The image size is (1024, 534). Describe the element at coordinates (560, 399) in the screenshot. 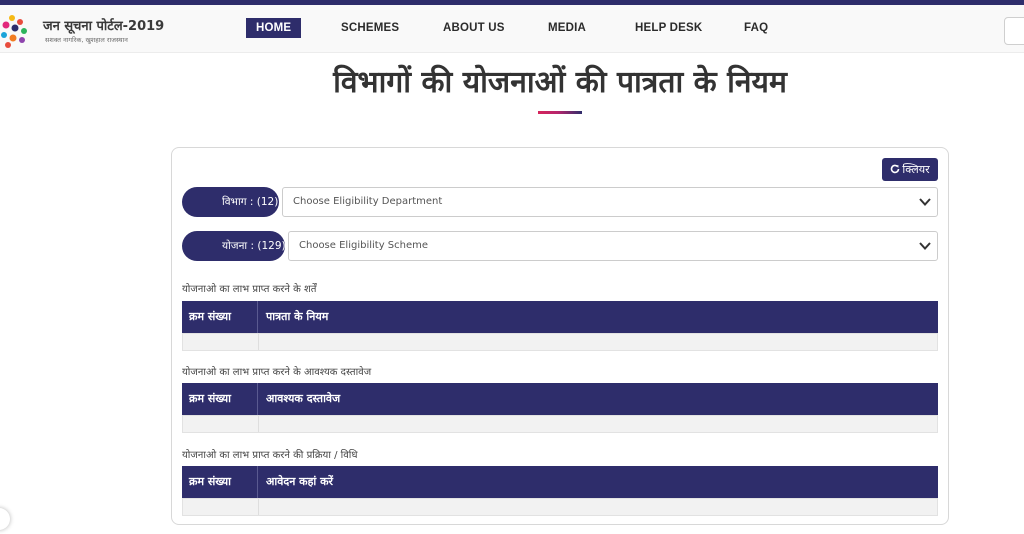

I see `table-header: क्रम संख्या आवश्यक दस्तावेज` at that location.